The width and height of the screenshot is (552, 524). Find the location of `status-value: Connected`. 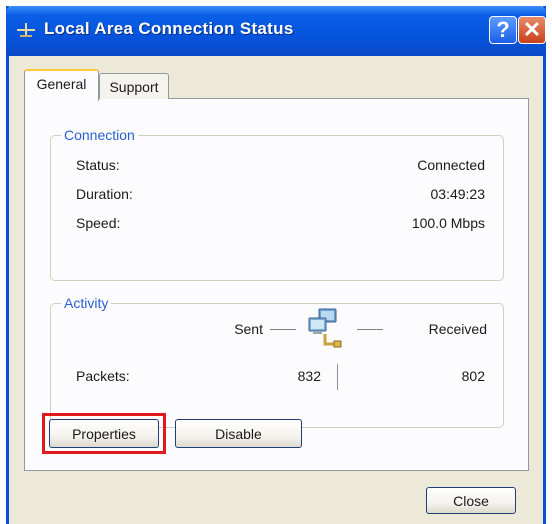

status-value: Connected is located at coordinates (451, 165).